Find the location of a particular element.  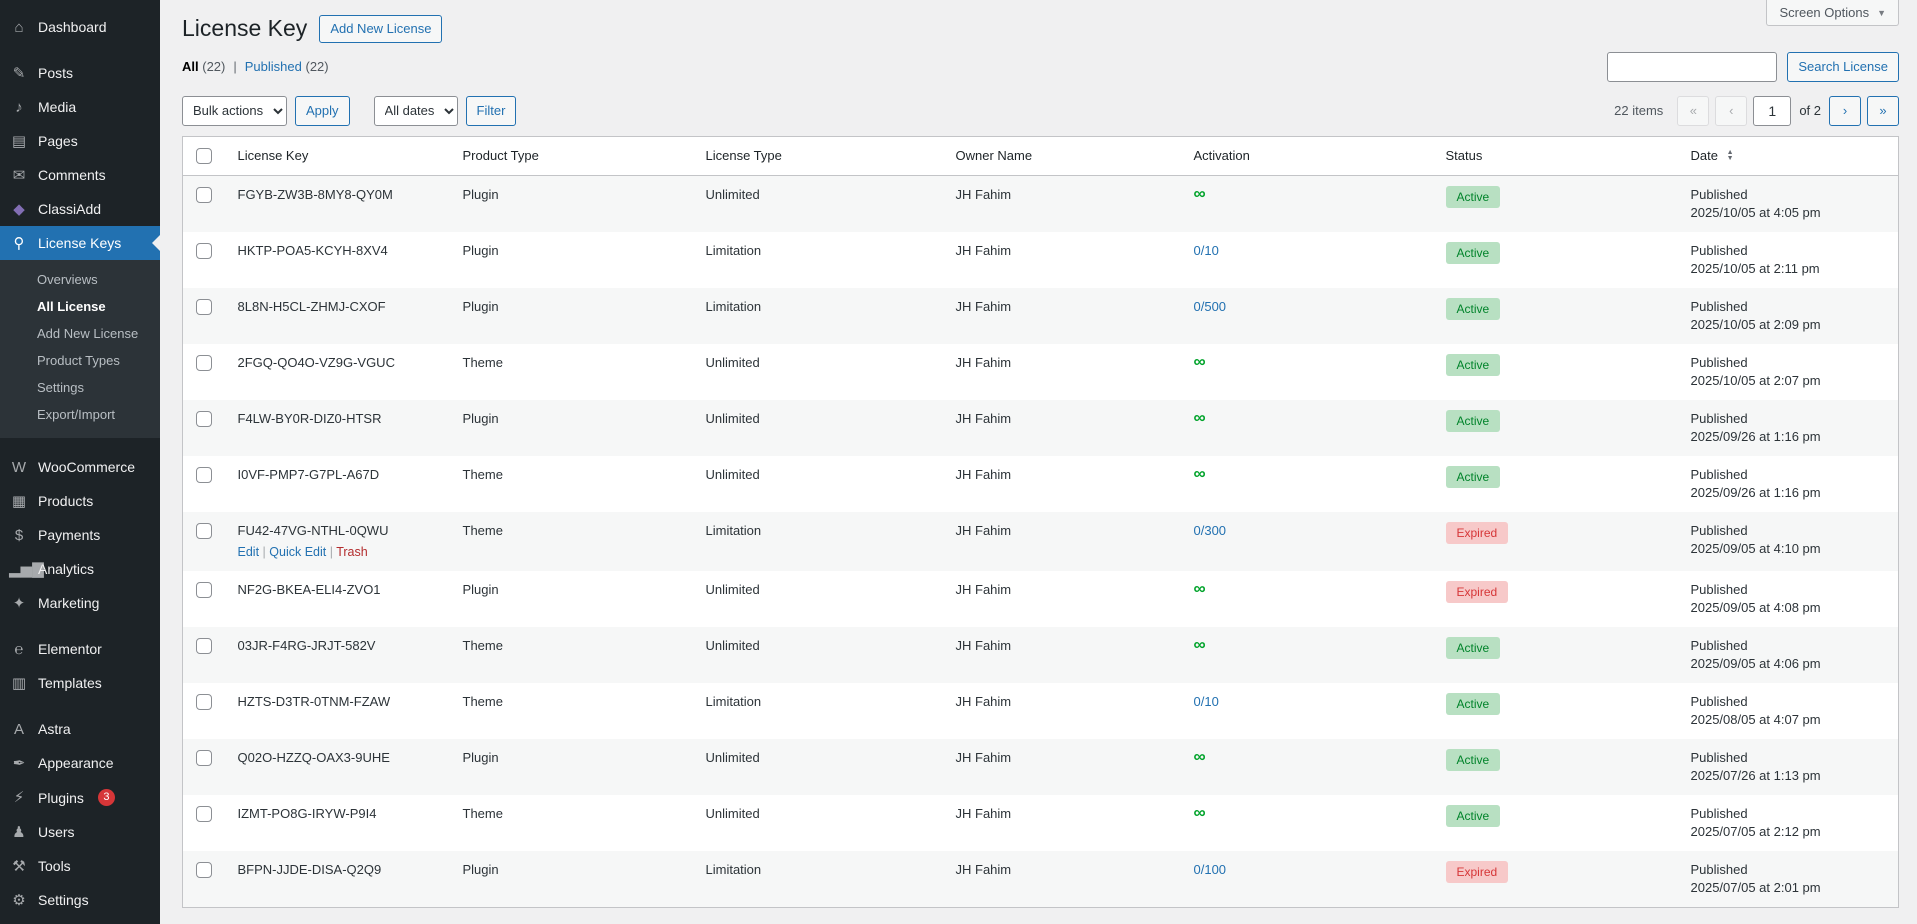

license-key-link: 03JR-F4RG-JRJT-582V is located at coordinates (307, 645).